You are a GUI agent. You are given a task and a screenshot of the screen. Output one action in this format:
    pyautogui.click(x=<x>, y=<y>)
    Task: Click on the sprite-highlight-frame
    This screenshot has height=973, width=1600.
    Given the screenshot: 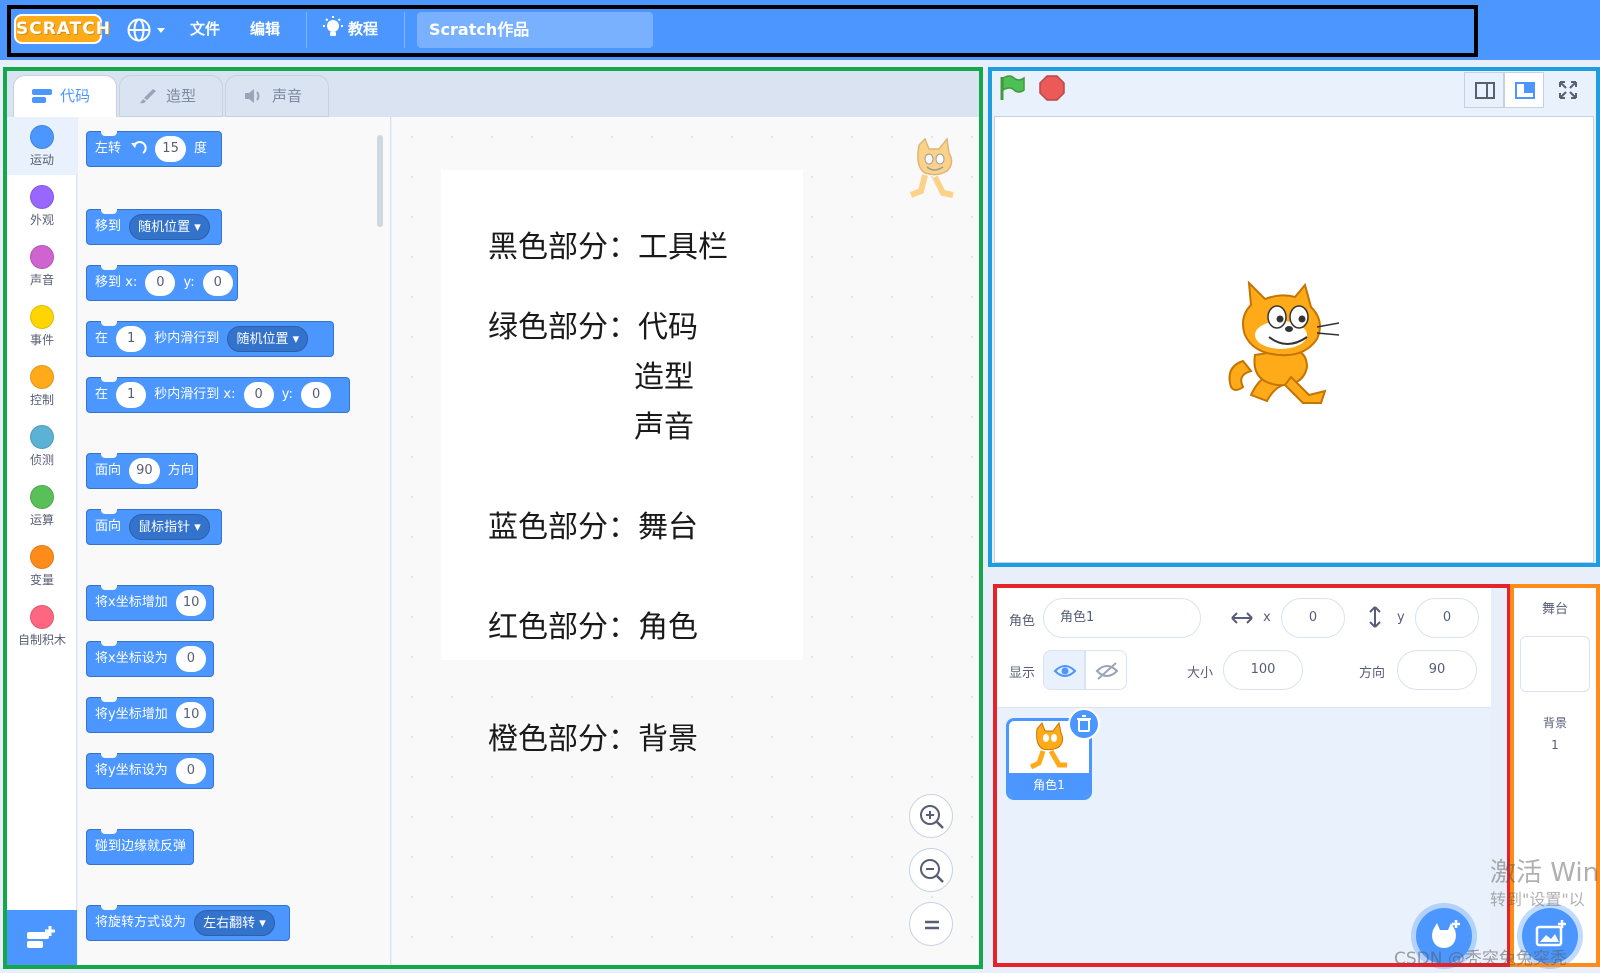 What is the action you would take?
    pyautogui.click(x=1252, y=775)
    